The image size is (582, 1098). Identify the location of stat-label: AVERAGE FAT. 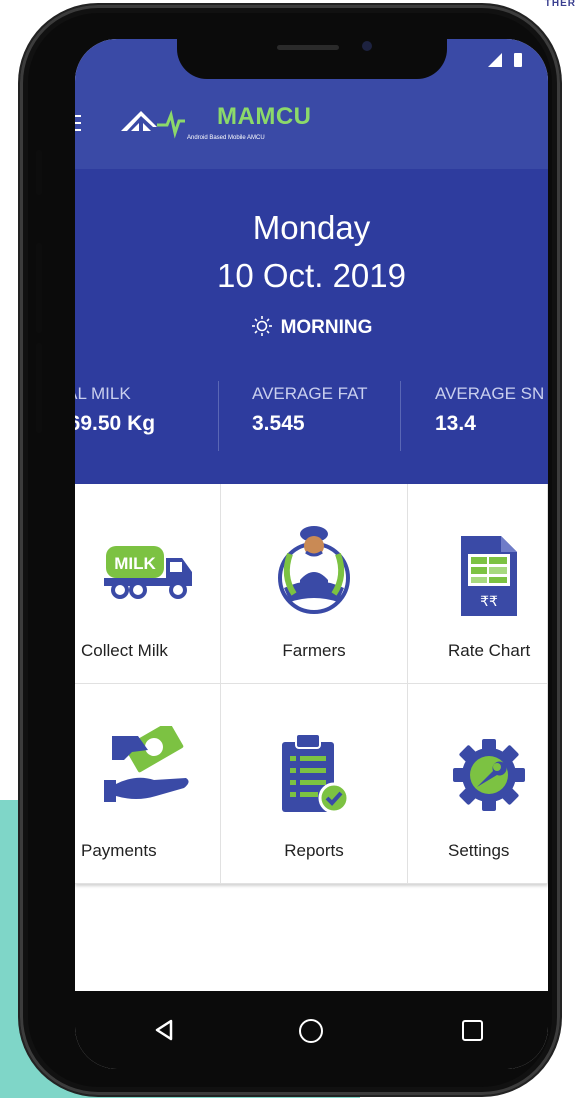
(310, 393).